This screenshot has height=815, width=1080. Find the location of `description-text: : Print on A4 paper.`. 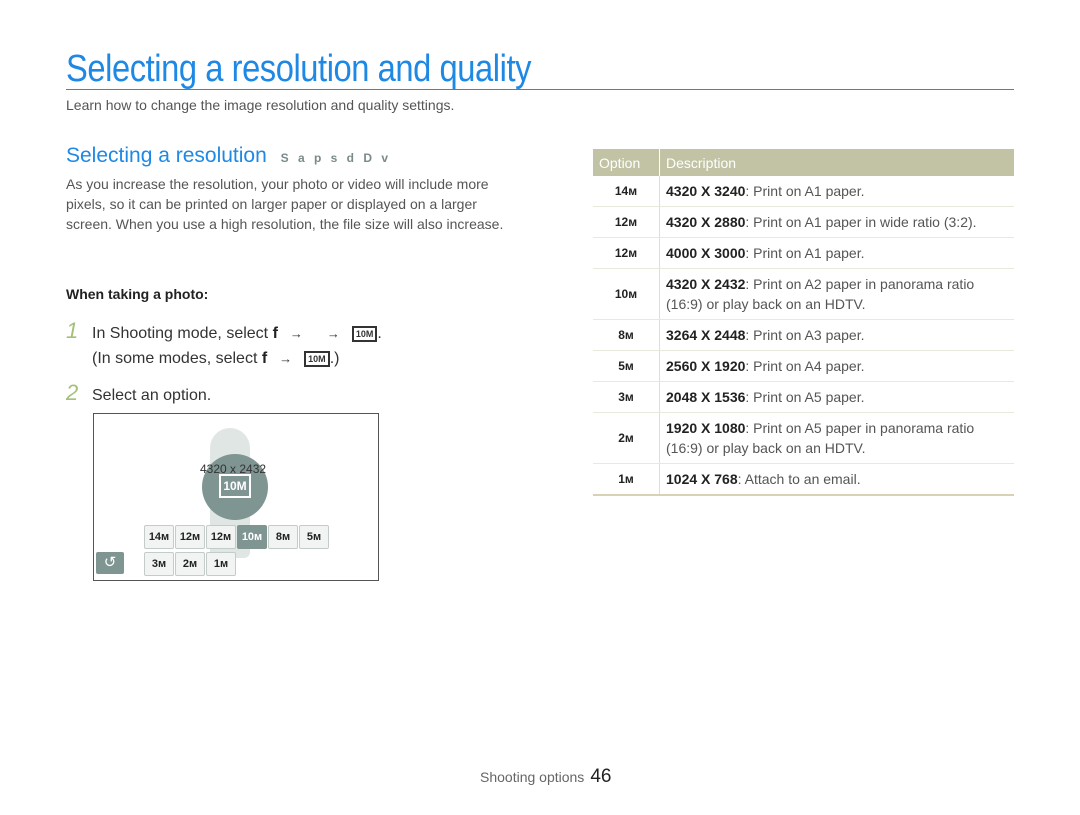

description-text: : Print on A4 paper. is located at coordinates (805, 366).